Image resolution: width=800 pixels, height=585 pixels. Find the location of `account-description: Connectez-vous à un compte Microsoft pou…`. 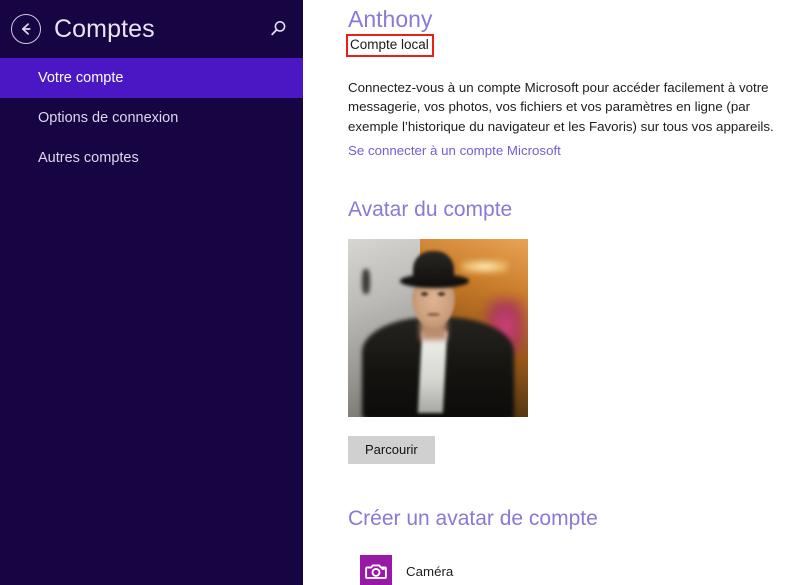

account-description: Connectez-vous à un compte Microsoft pou… is located at coordinates (561, 106).